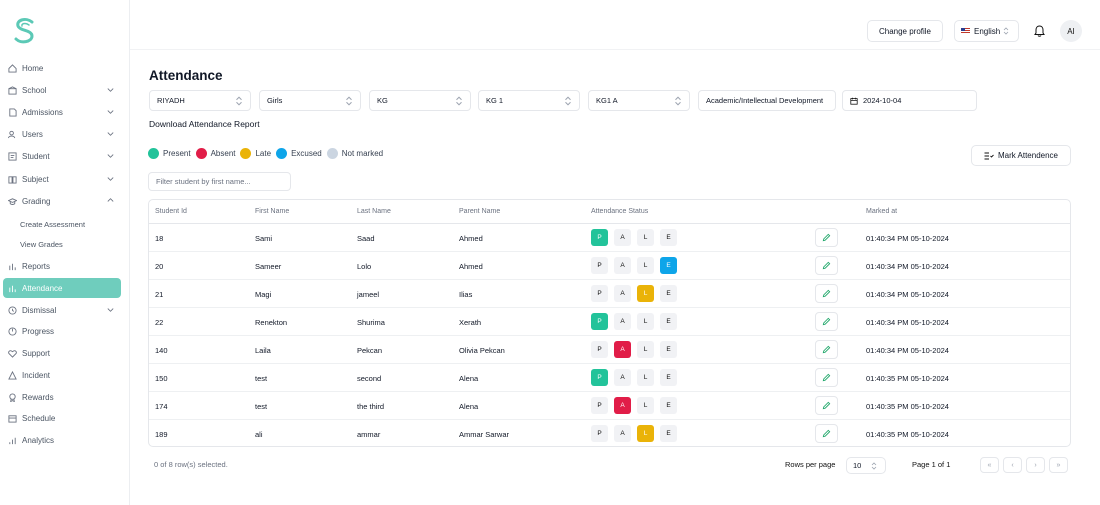  I want to click on sidebar-item-progress: Progress, so click(62, 331).